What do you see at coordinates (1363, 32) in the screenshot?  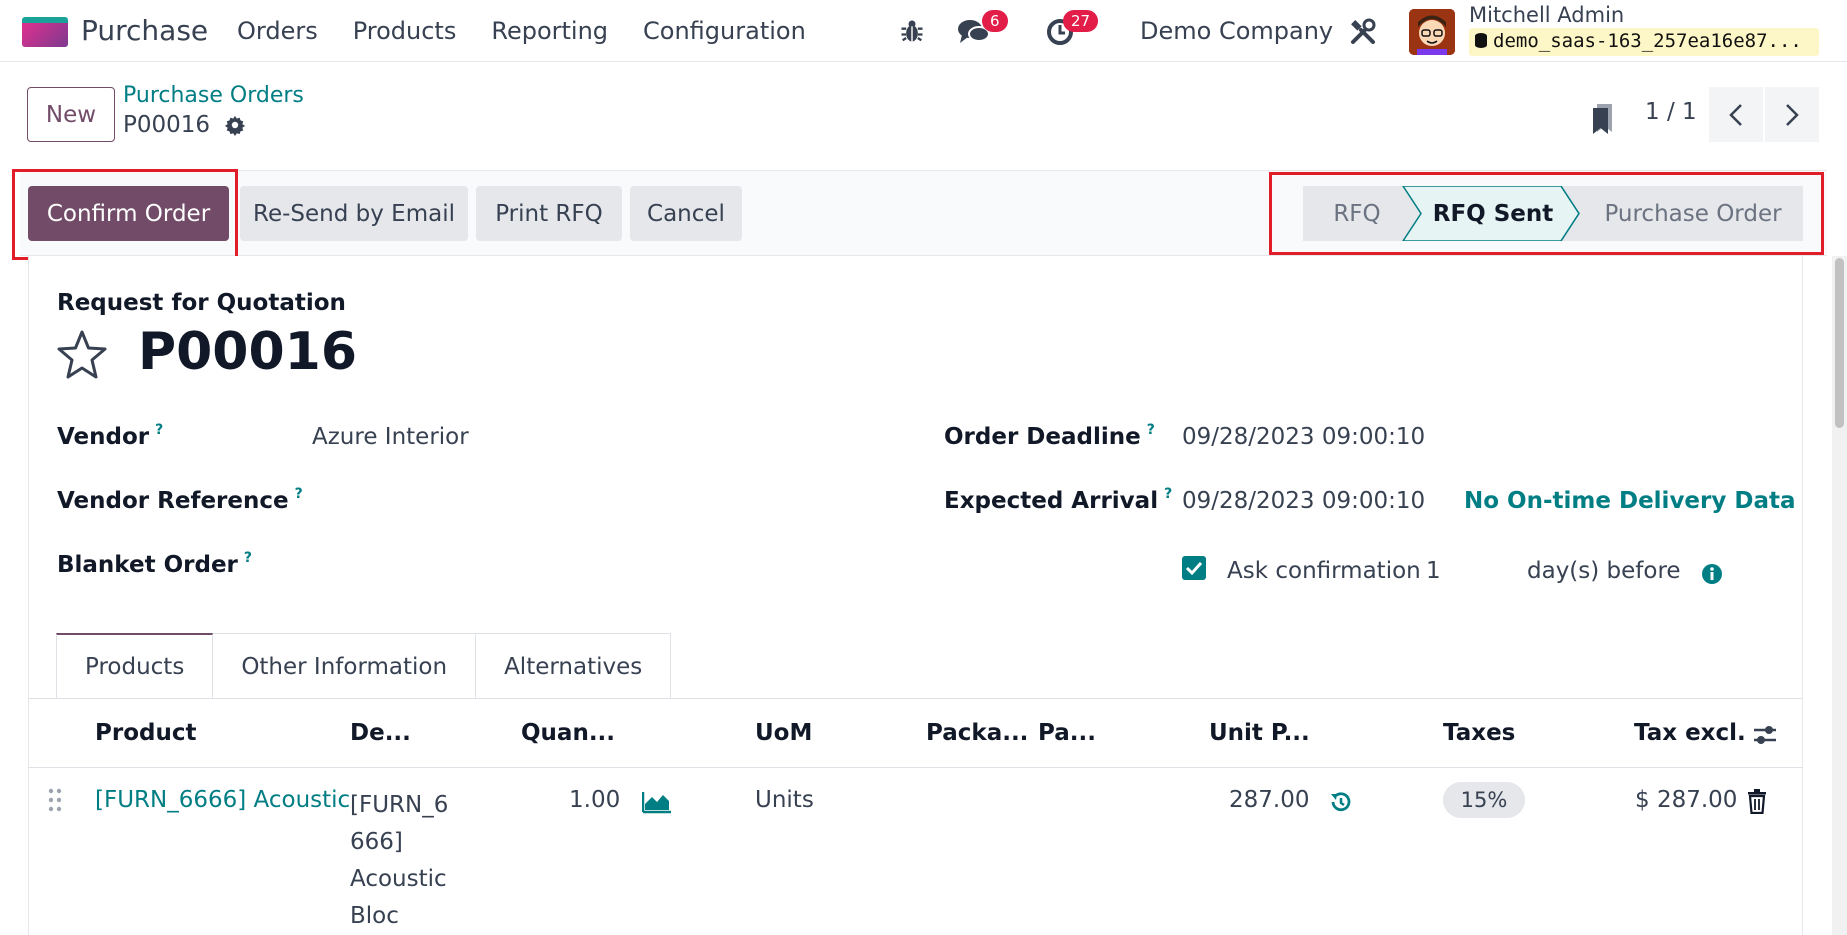 I see `tools-icon` at bounding box center [1363, 32].